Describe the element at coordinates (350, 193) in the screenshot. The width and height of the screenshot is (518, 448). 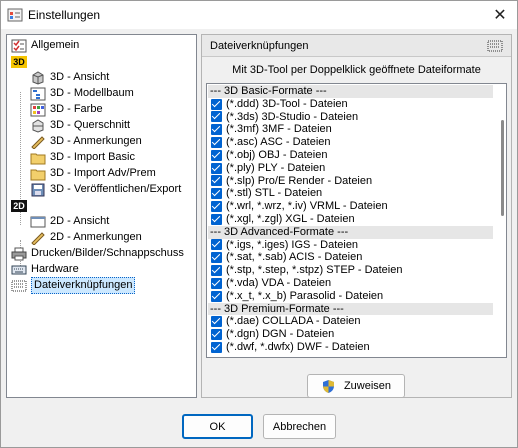
I see `format-list-item: (*.stl) STL - Dateien` at that location.